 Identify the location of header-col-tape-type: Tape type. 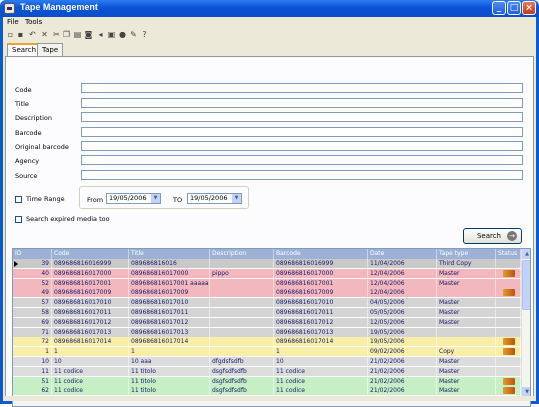
(466, 254).